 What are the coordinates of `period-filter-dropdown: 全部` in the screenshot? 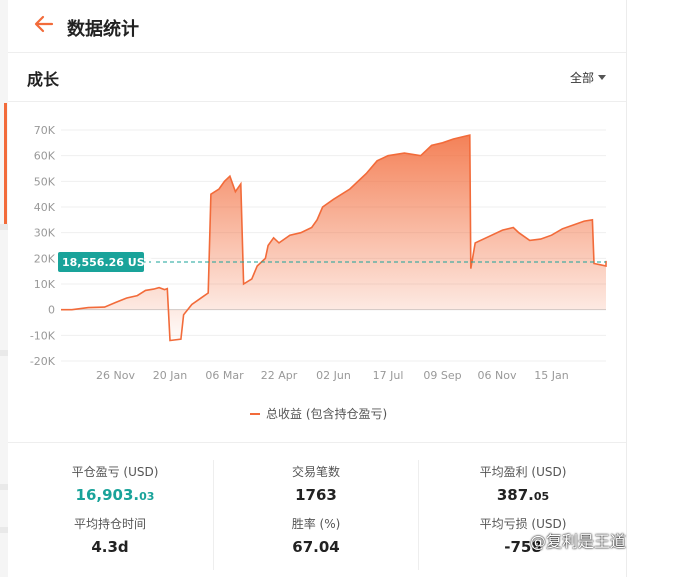 It's located at (588, 77).